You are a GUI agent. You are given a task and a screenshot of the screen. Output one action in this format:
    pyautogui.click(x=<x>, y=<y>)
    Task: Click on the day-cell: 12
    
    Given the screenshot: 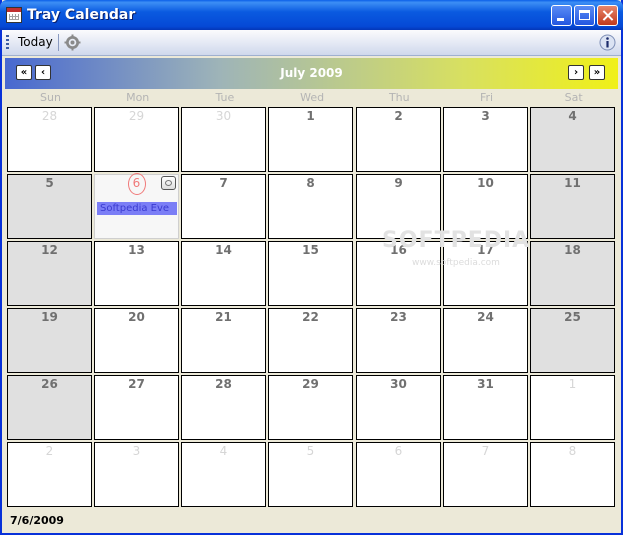 What is the action you would take?
    pyautogui.click(x=49, y=273)
    